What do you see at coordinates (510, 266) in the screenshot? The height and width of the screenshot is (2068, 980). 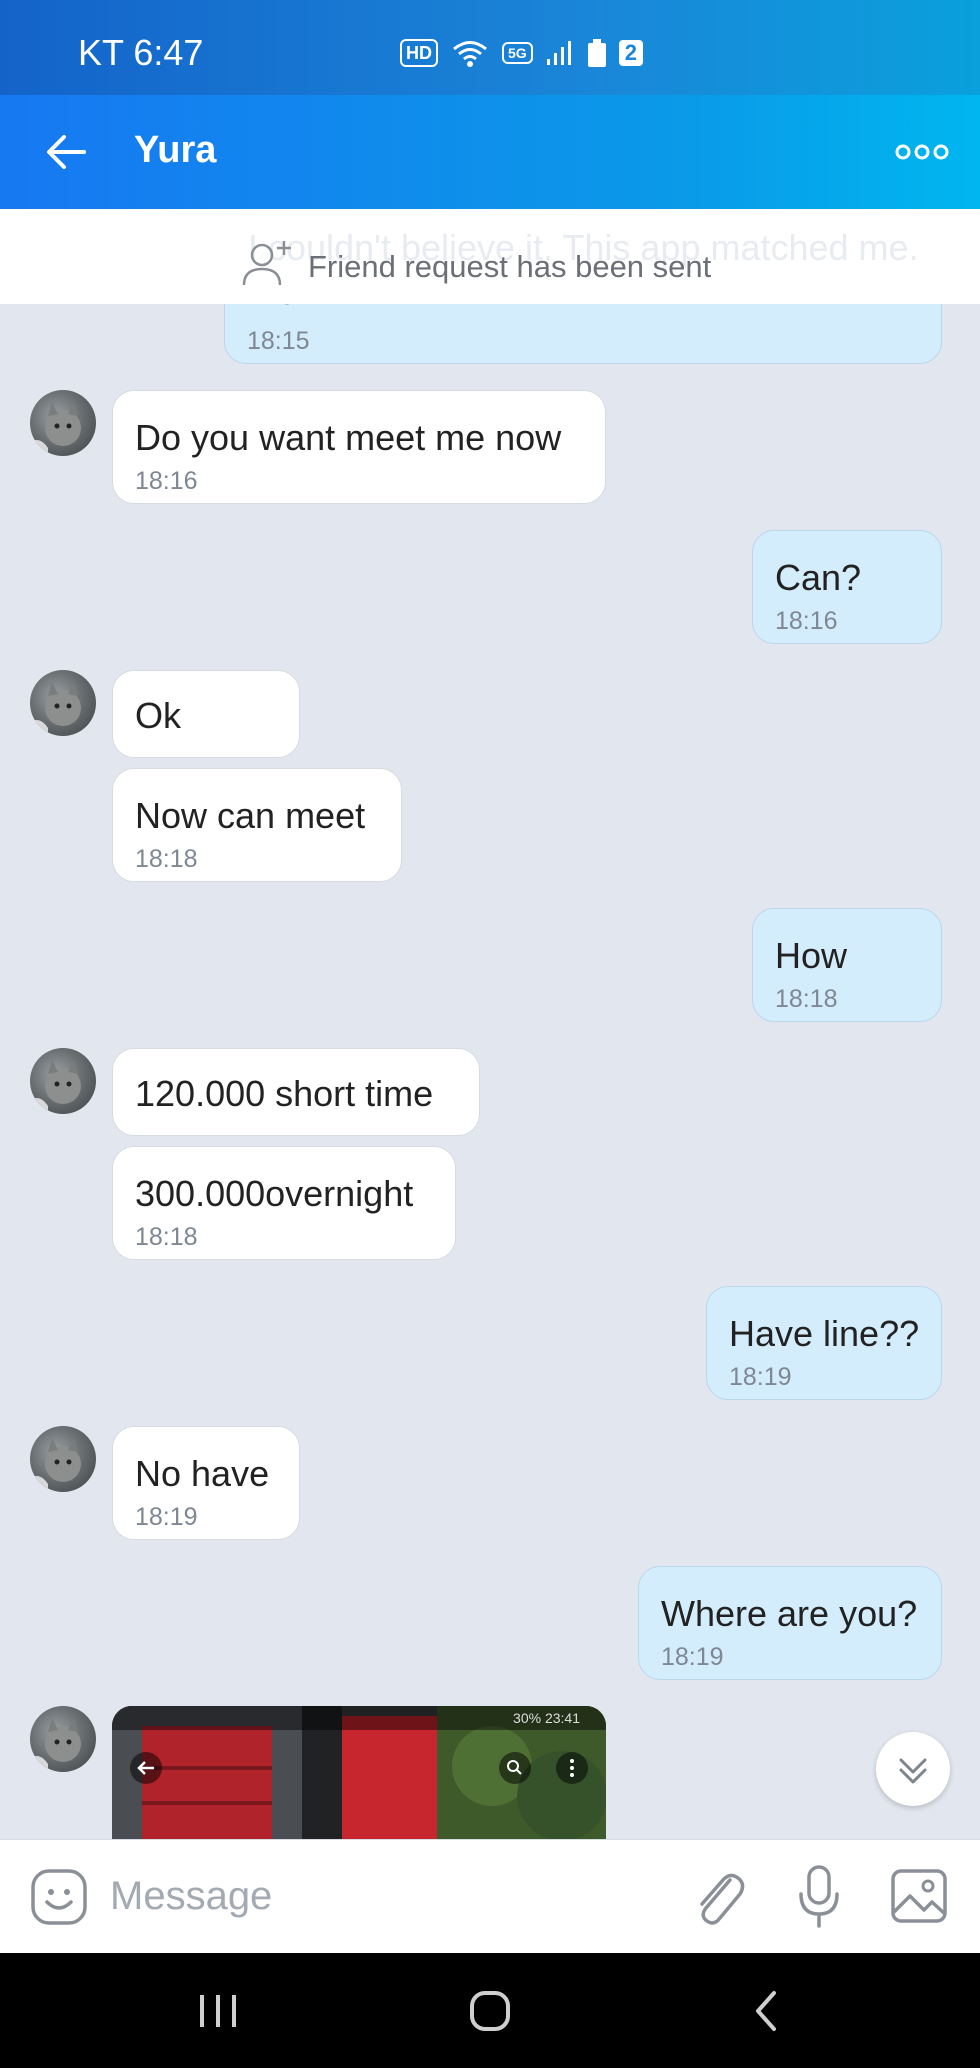 I see `banner-text: Friend request has been sent` at bounding box center [510, 266].